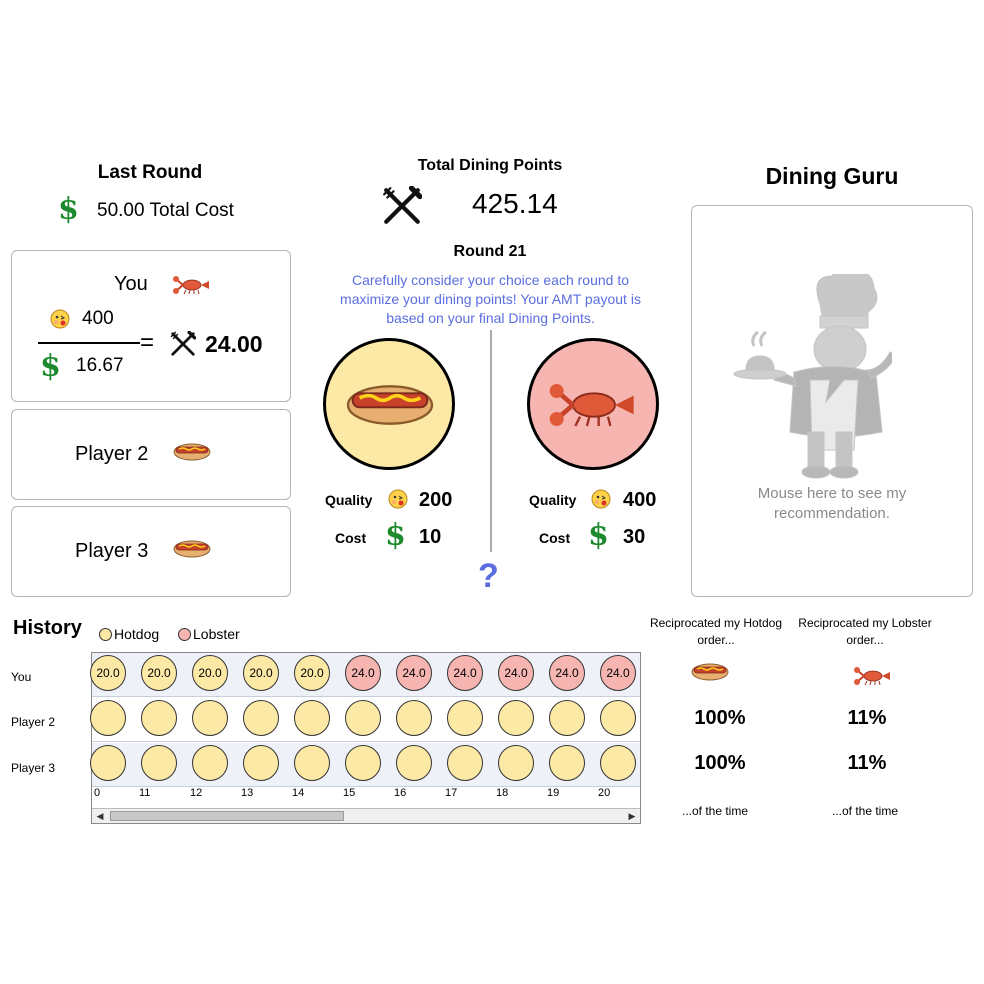  What do you see at coordinates (515, 203) in the screenshot?
I see `total-points-value: 425.14` at bounding box center [515, 203].